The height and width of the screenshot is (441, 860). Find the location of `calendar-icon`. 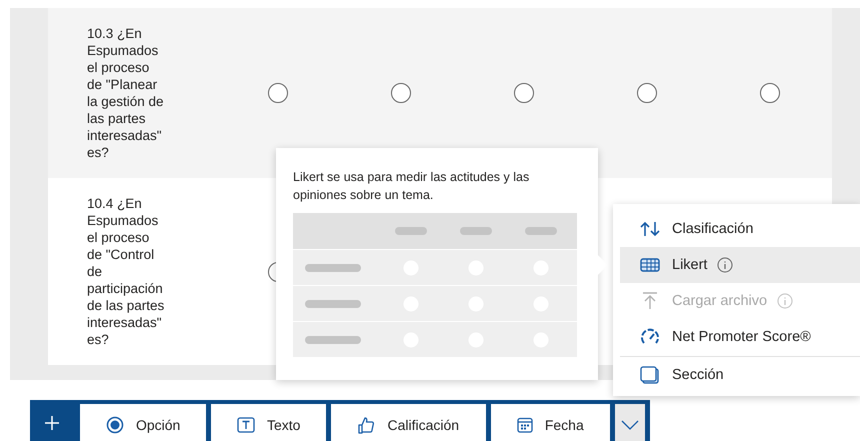

calendar-icon is located at coordinates (524, 424).